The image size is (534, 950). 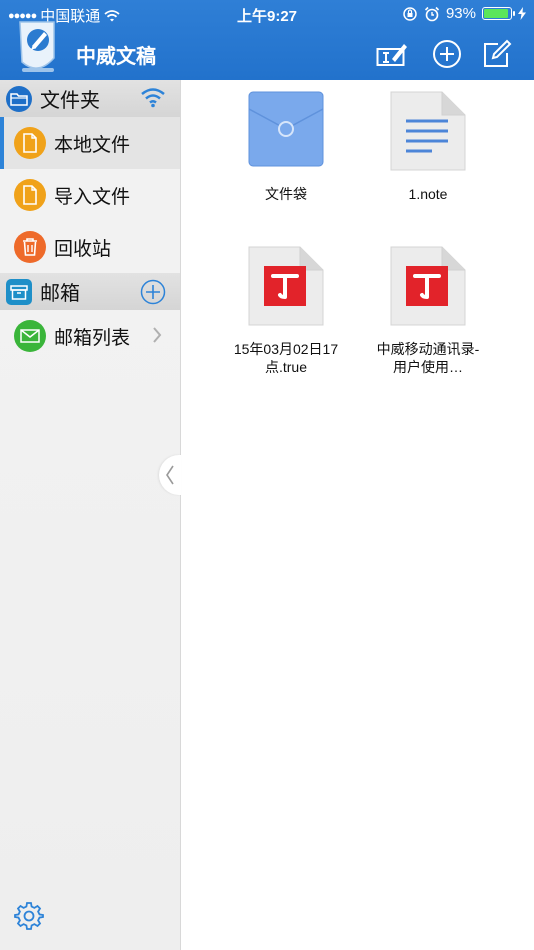 I want to click on sidebar-item-label: 导入文件, so click(x=92, y=197).